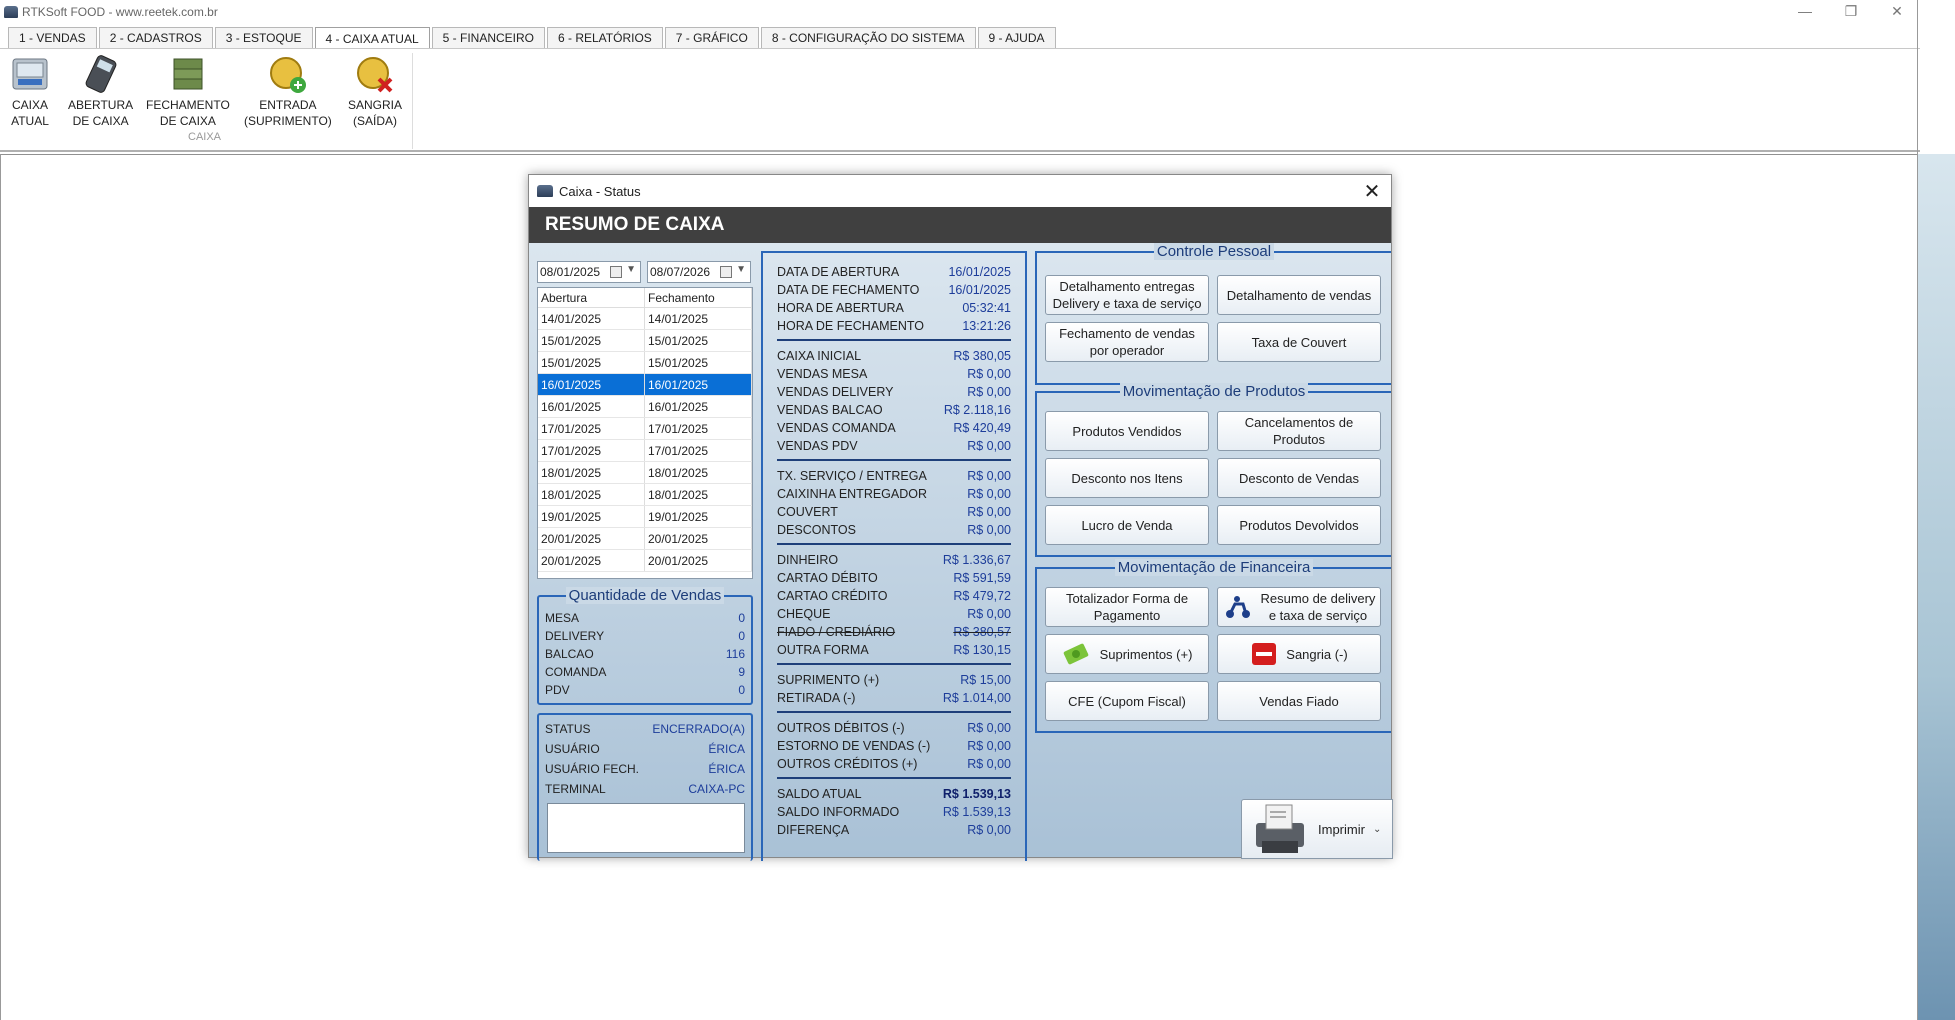 The height and width of the screenshot is (1020, 1955). Describe the element at coordinates (819, 794) in the screenshot. I see `resumo-label: SALDO ATUAL` at that location.